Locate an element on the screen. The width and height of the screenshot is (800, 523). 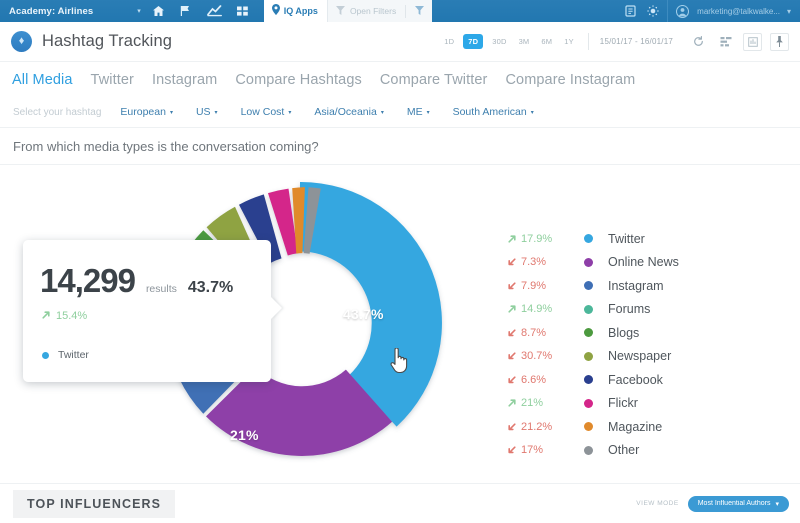
legend-item-flickr: 21% Flickr is located at coordinates (592, 404).